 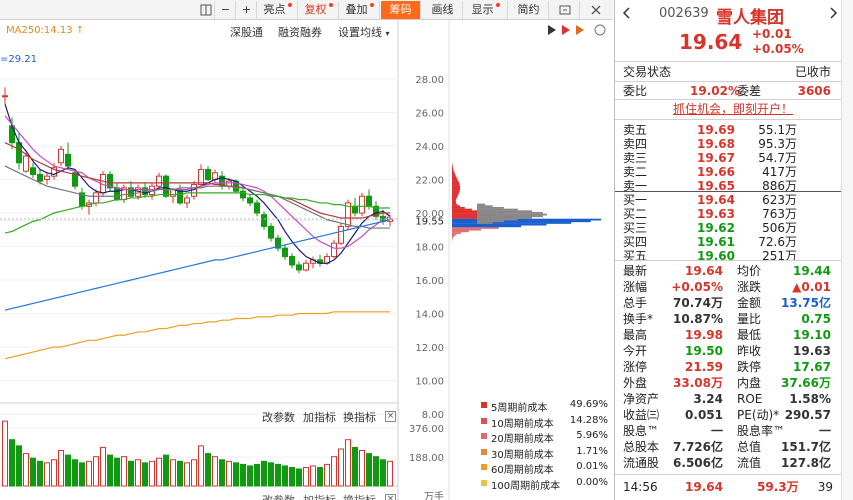 What do you see at coordinates (806, 383) in the screenshot?
I see `stat-value: 37.66万` at bounding box center [806, 383].